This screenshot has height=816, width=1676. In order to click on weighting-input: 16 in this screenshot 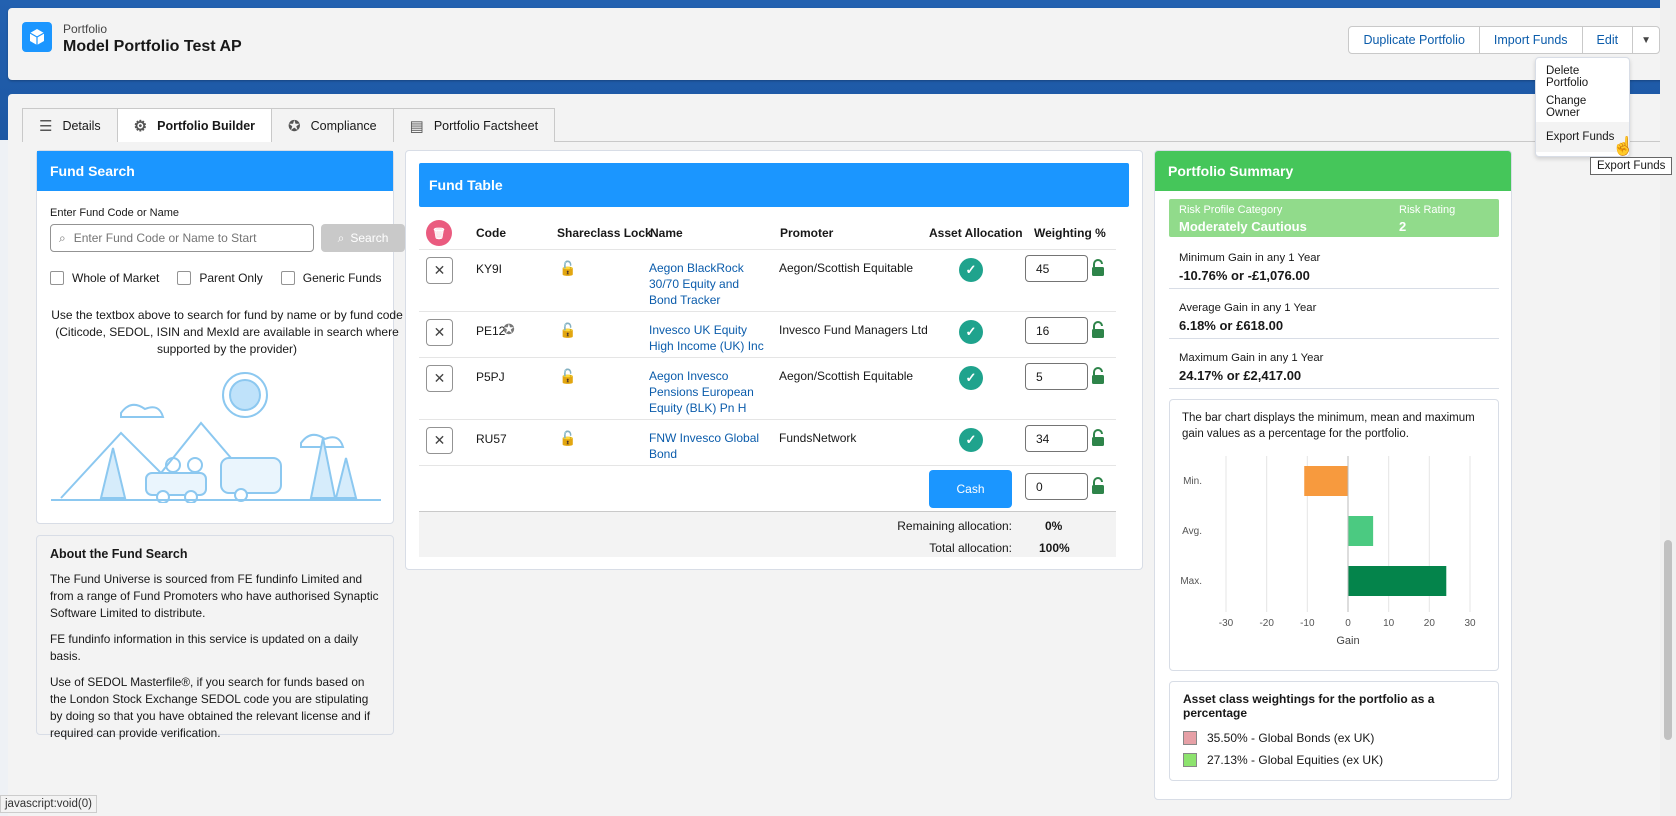, I will do `click(1056, 330)`.